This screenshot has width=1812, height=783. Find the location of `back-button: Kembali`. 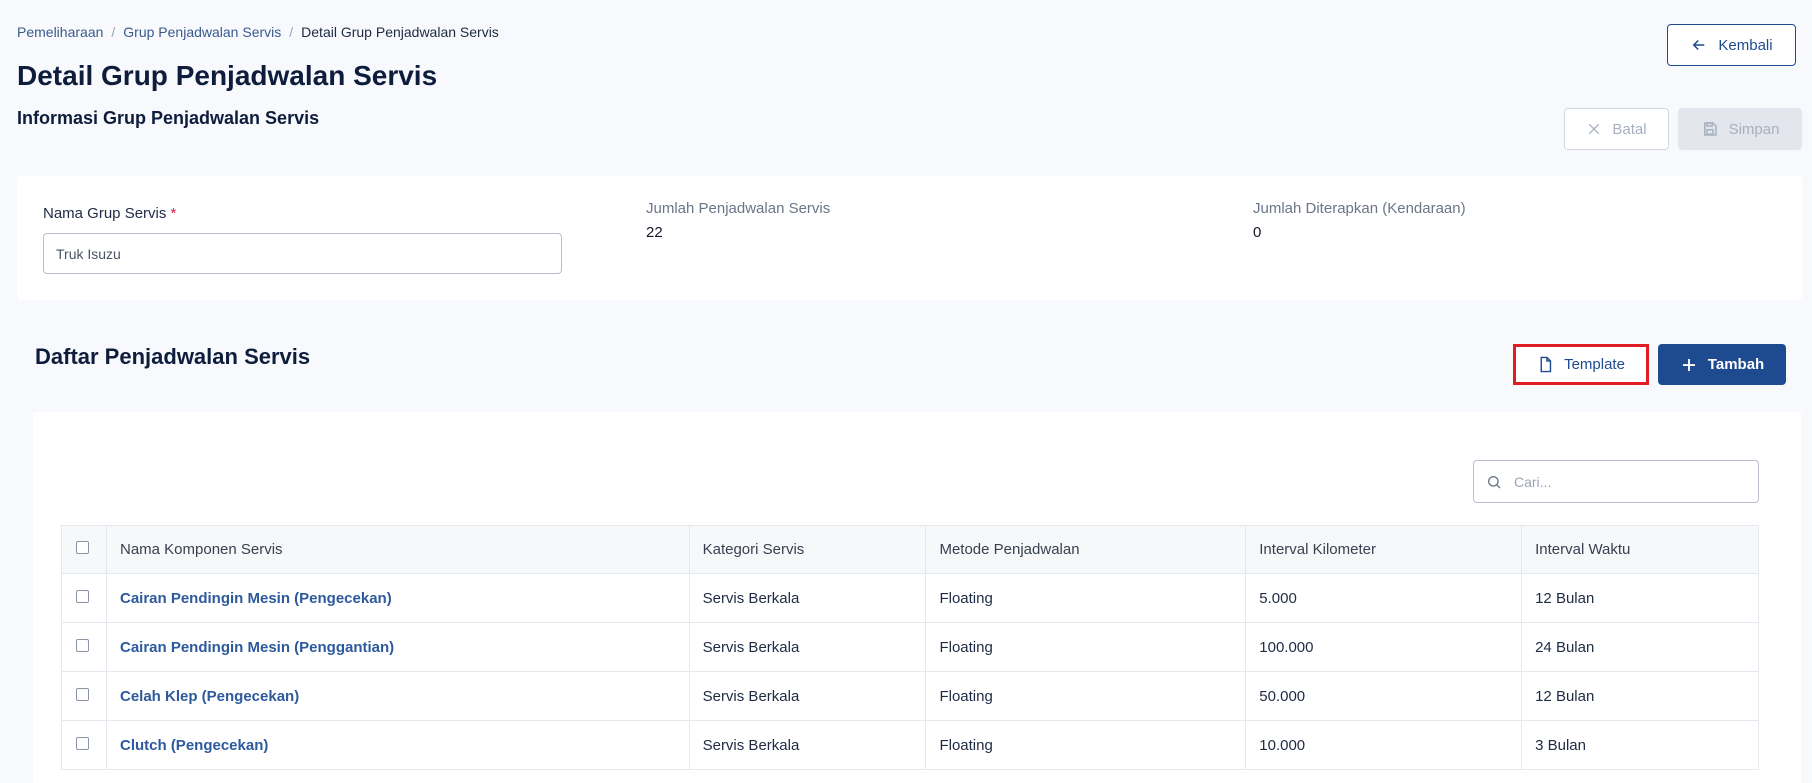

back-button: Kembali is located at coordinates (1731, 45).